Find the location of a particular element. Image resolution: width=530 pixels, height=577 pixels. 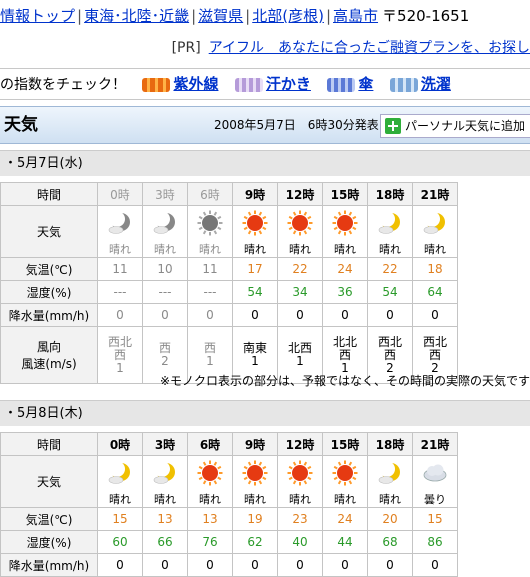

index-item-umbrella: 傘 is located at coordinates (350, 84).